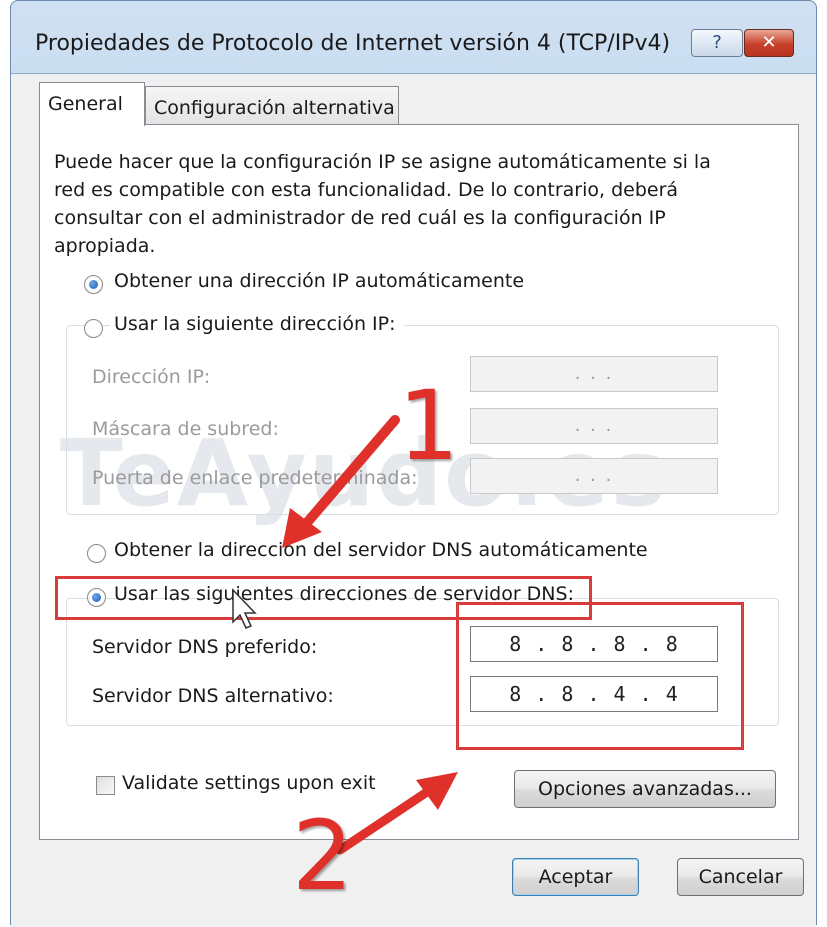 This screenshot has width=827, height=927. What do you see at coordinates (323, 856) in the screenshot?
I see `annotation-step-2: 2` at bounding box center [323, 856].